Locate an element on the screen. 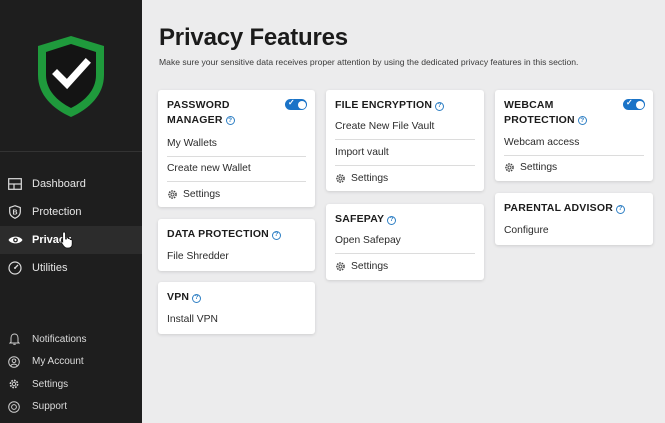  card-title-text: FILE ENCRYPTION is located at coordinates (384, 105).